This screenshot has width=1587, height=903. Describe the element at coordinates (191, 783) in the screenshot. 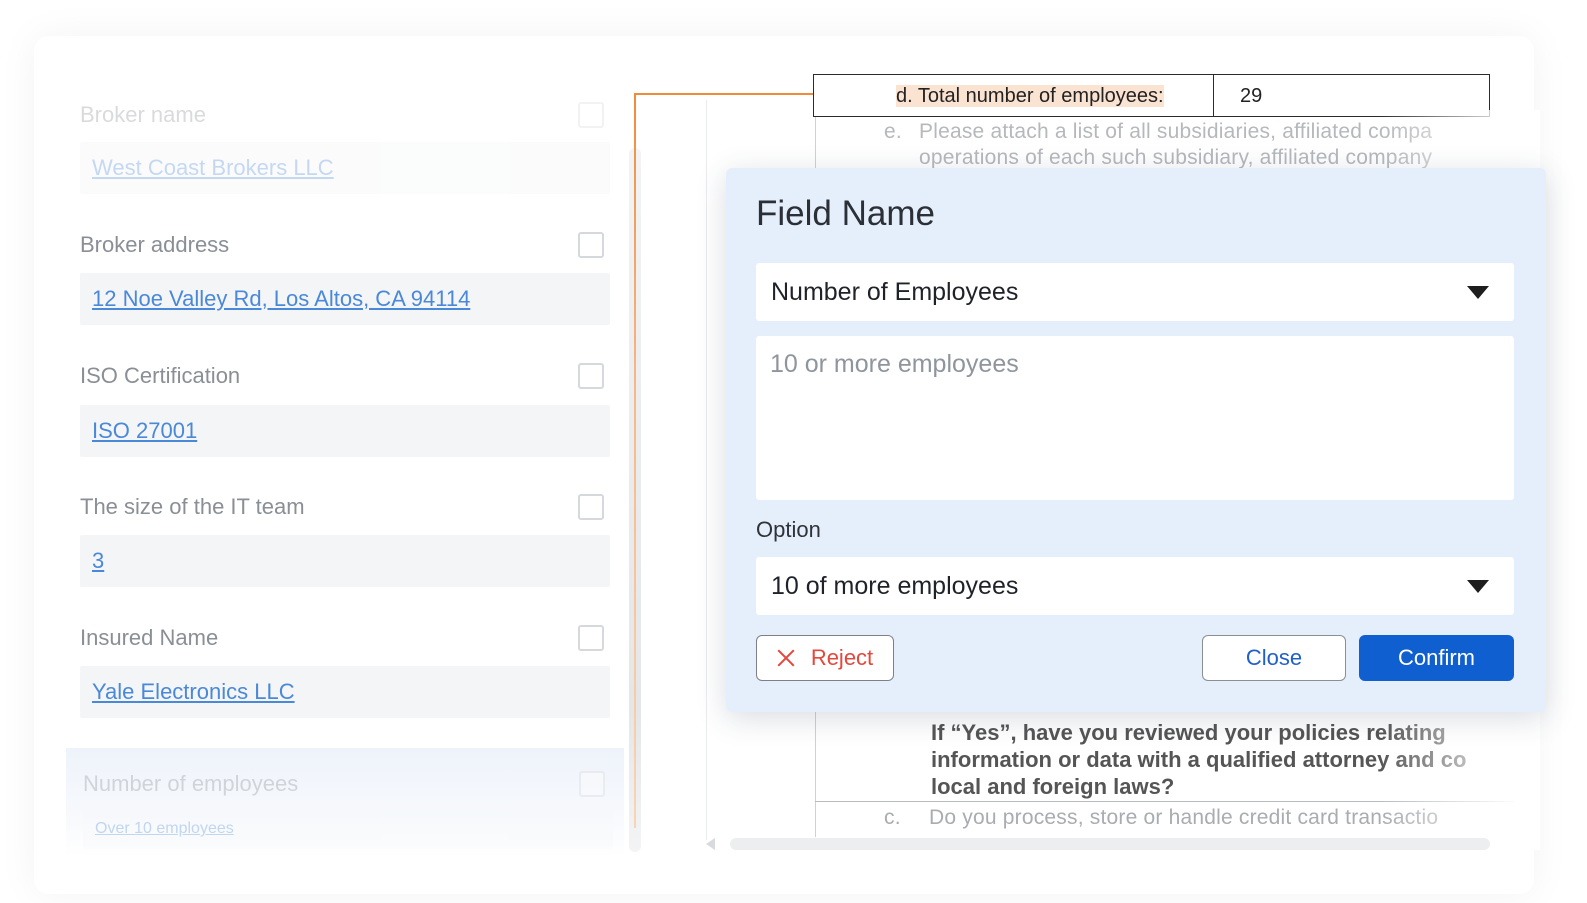

I see `field-label: Number of employees` at that location.